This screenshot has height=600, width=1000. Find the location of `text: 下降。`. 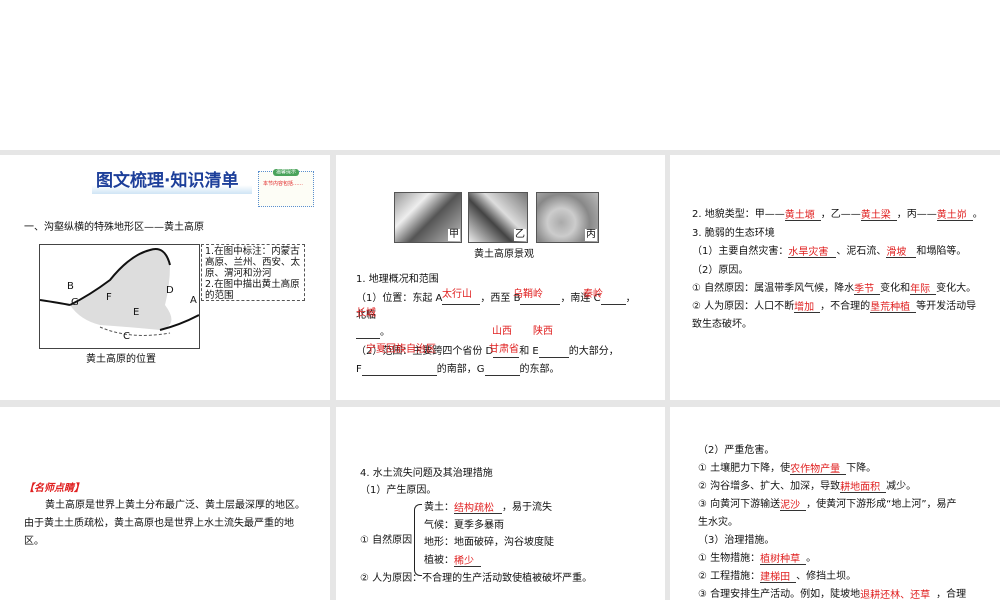

text: 下降。 is located at coordinates (861, 468).